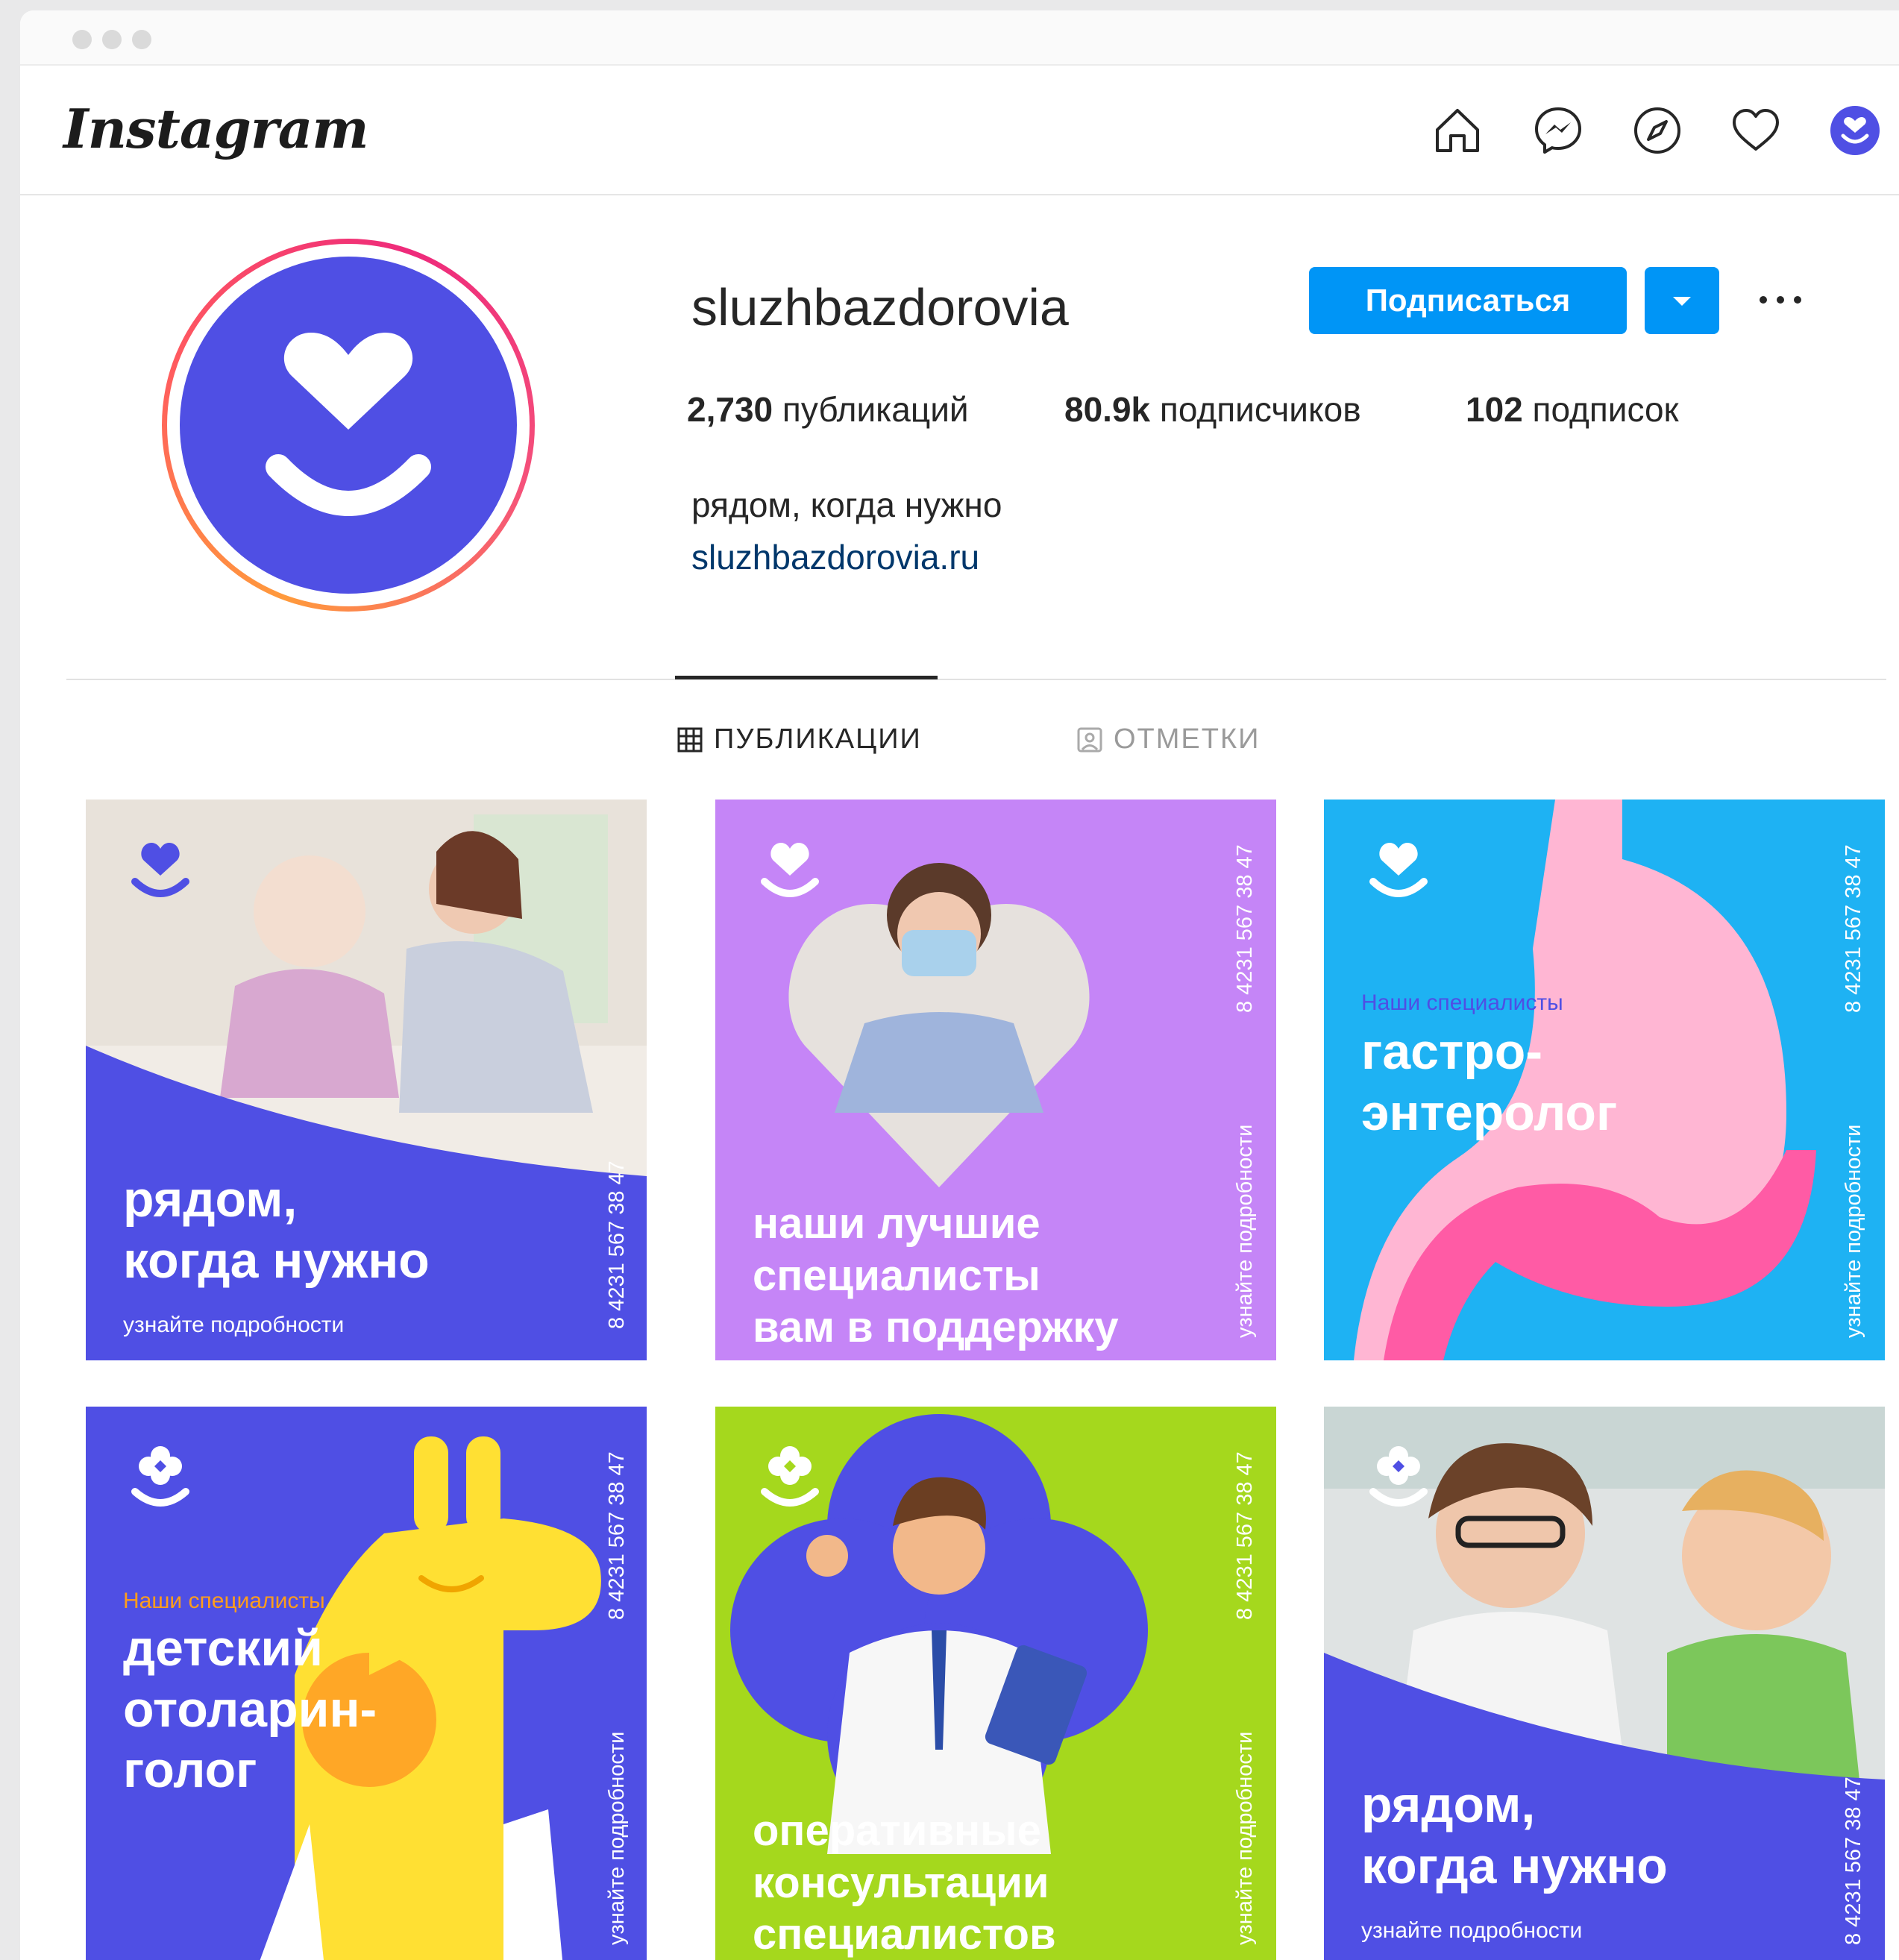  I want to click on post-2-headline: наши лучшие специалисты вам в поддержку, so click(936, 1275).